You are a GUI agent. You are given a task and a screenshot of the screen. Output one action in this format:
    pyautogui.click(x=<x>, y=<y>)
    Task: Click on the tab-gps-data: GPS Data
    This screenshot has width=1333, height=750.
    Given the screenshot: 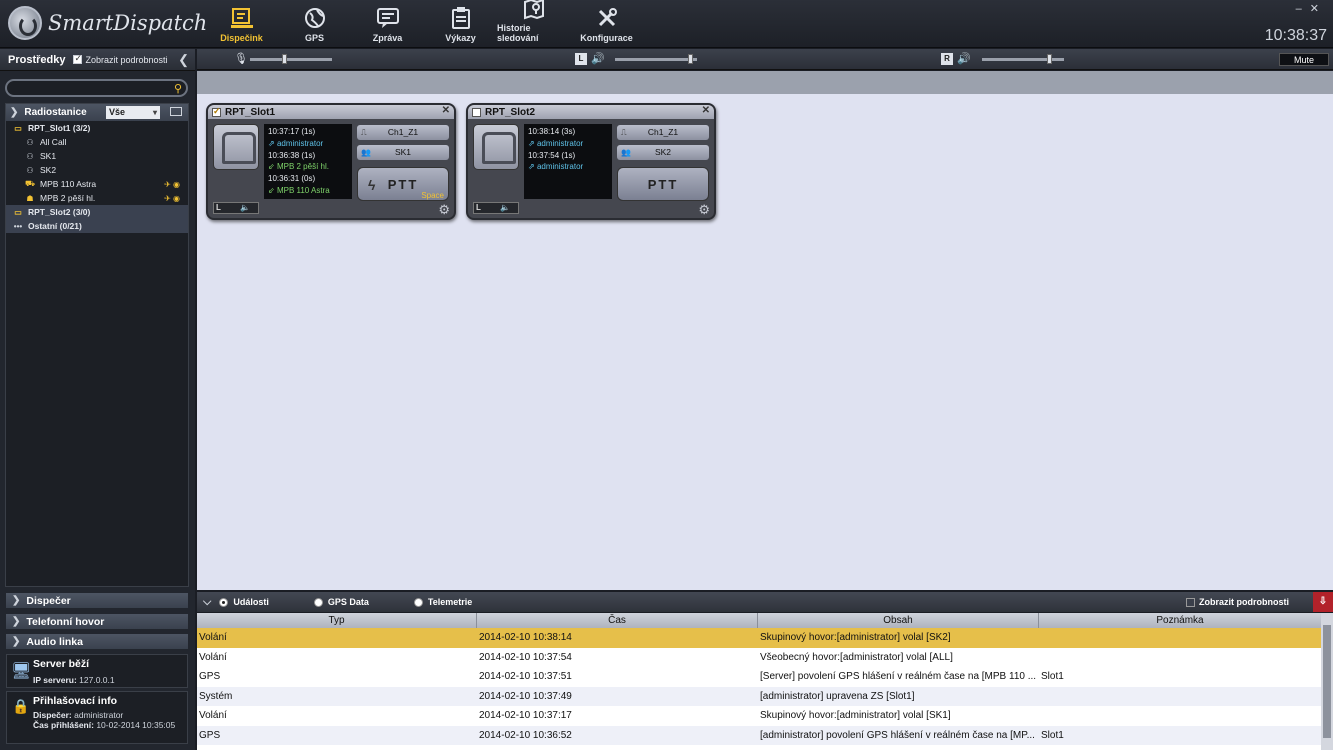 What is the action you would take?
    pyautogui.click(x=348, y=602)
    